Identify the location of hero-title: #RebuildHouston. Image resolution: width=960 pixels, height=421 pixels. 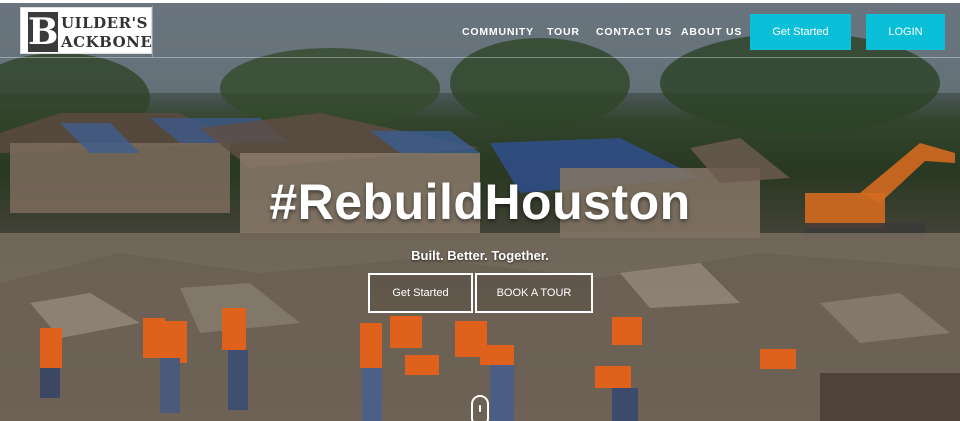
(480, 202).